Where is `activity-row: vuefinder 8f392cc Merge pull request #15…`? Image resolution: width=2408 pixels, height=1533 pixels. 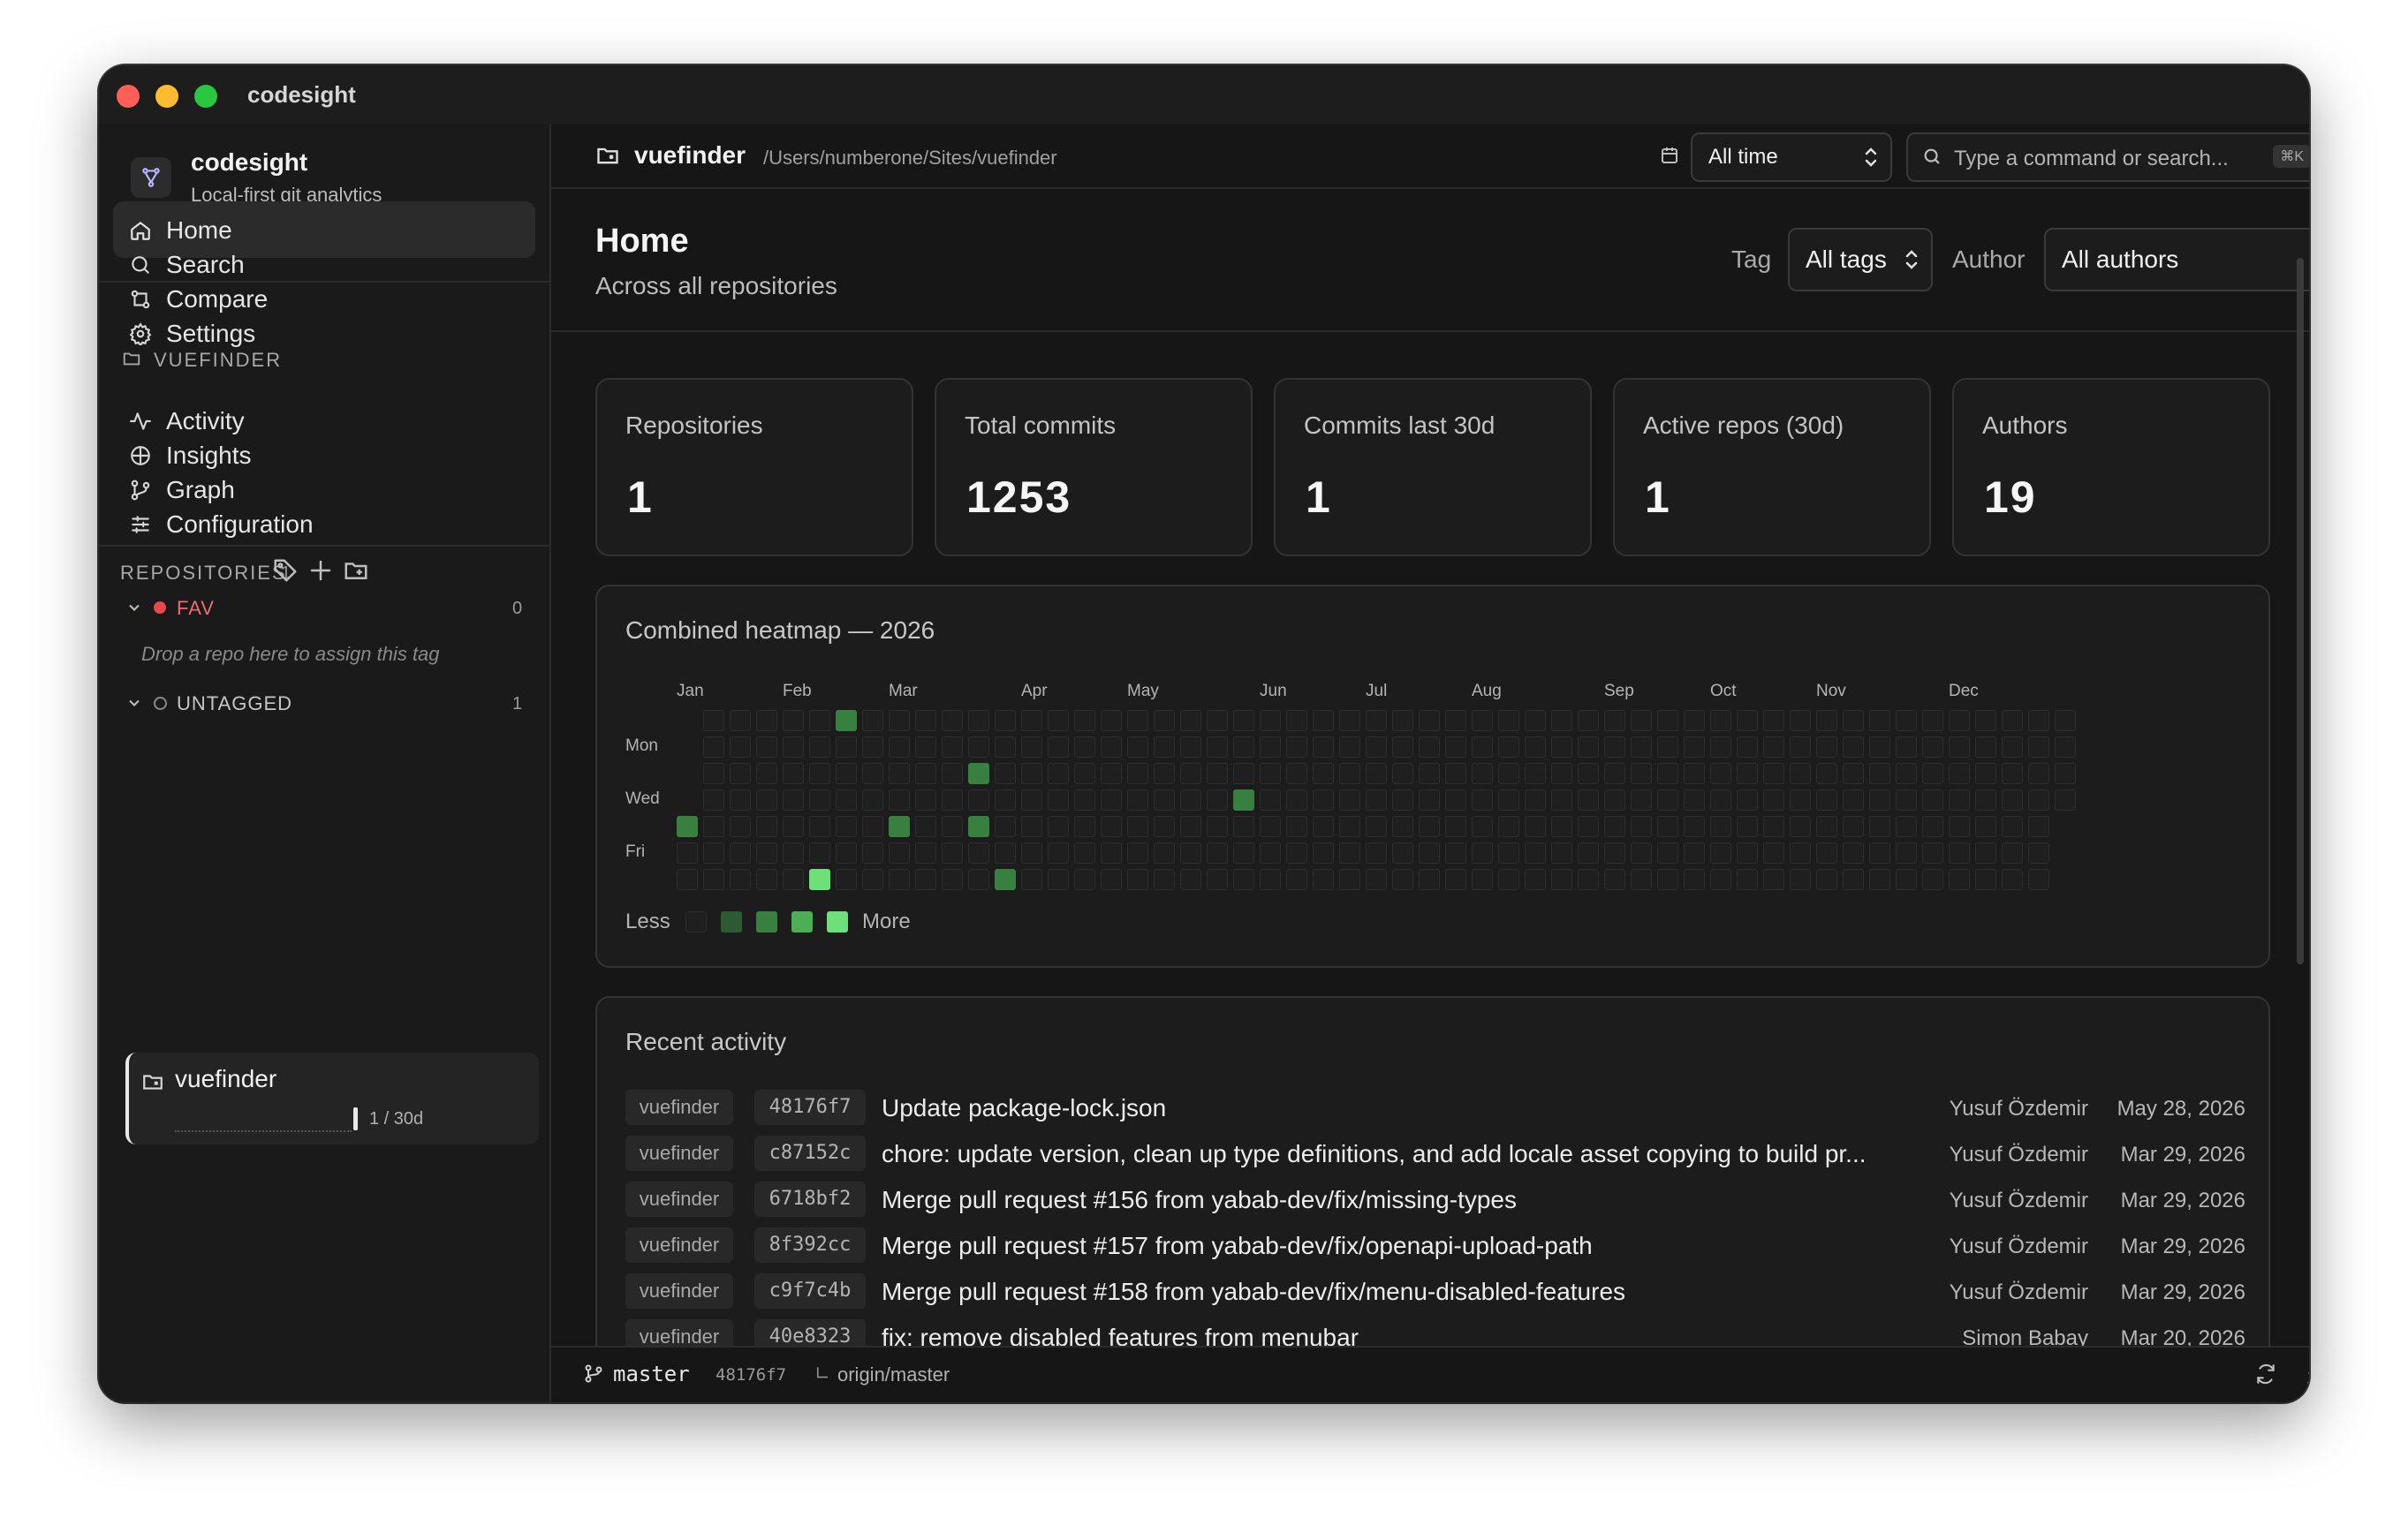 activity-row: vuefinder 8f392cc Merge pull request #15… is located at coordinates (1435, 1245).